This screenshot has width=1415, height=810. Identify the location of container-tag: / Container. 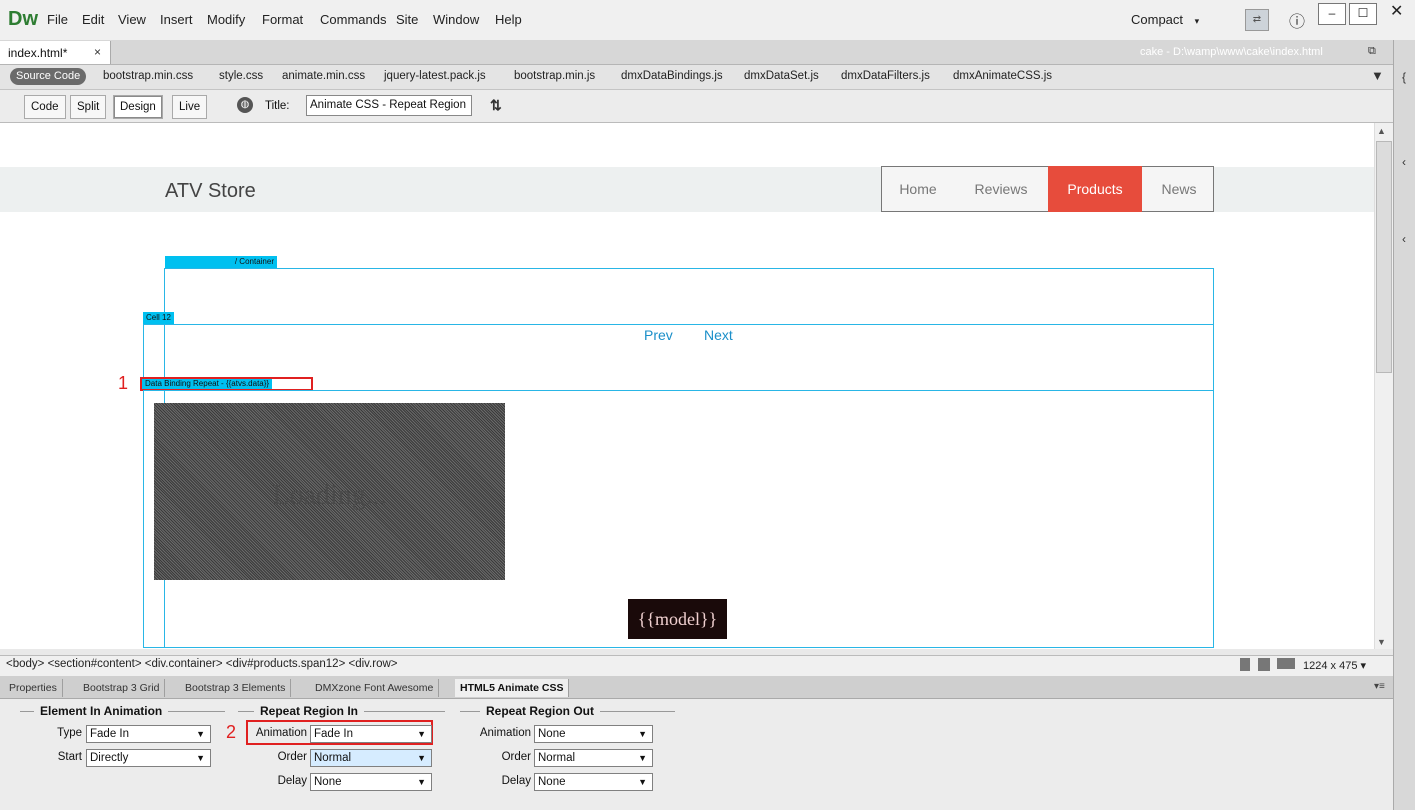
(221, 262).